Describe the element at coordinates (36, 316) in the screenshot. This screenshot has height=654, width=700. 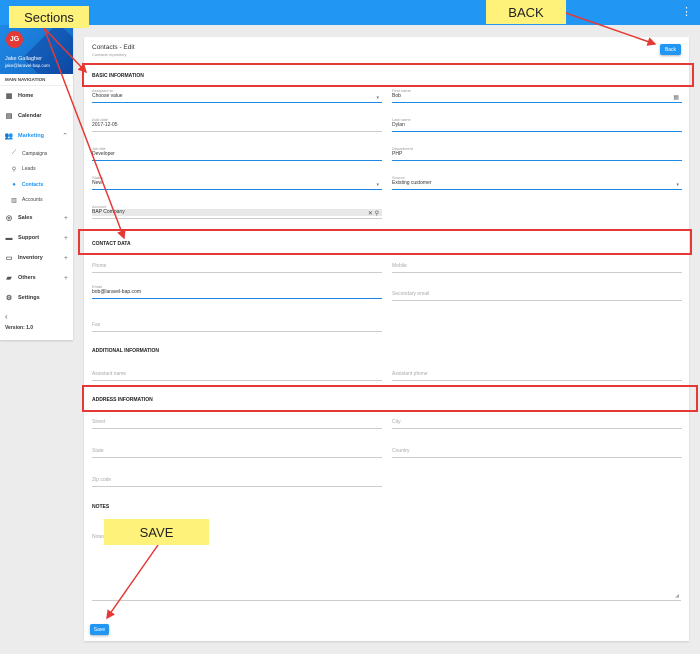
I see `collapse-sidebar-icon: ‹` at that location.